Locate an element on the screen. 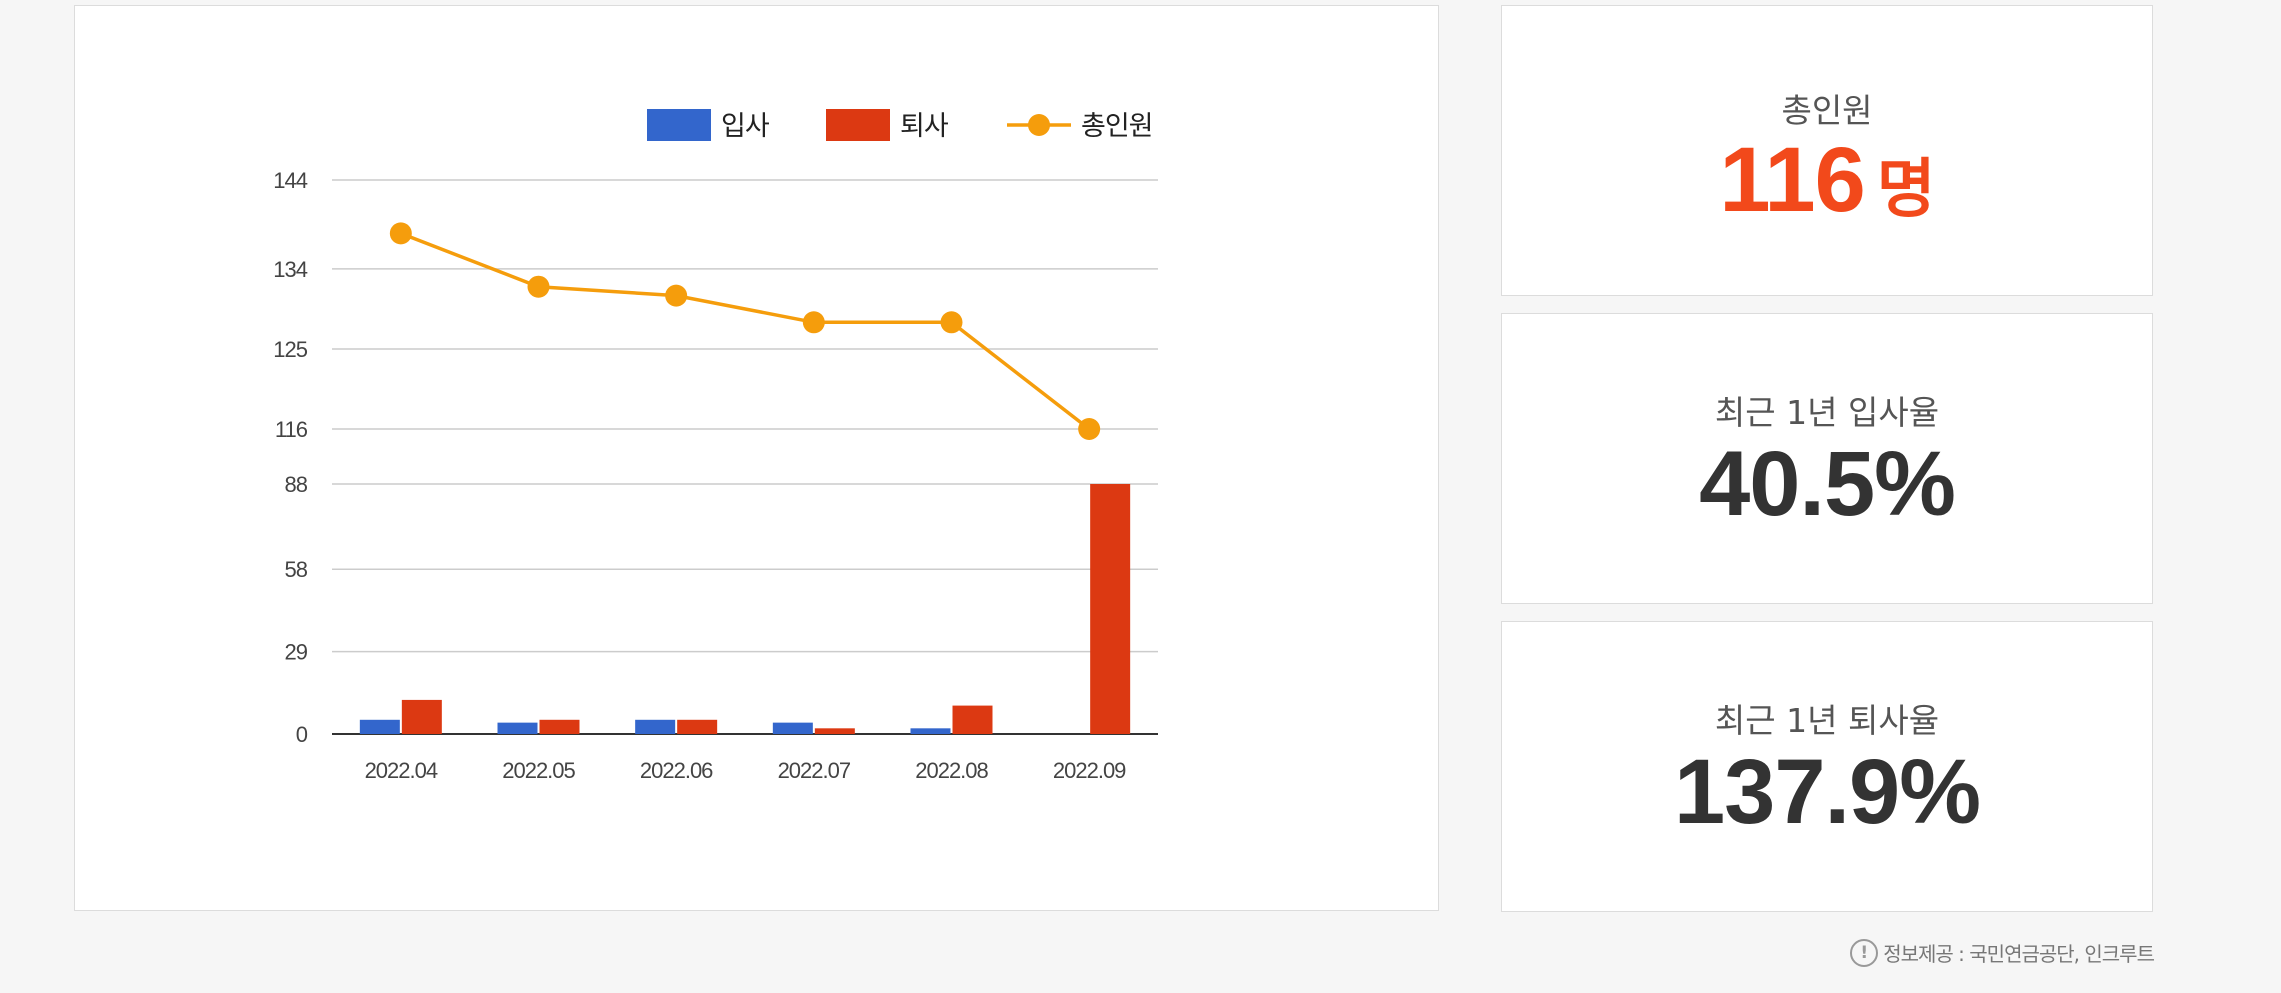  stat-label: 총인원 is located at coordinates (1827, 110).